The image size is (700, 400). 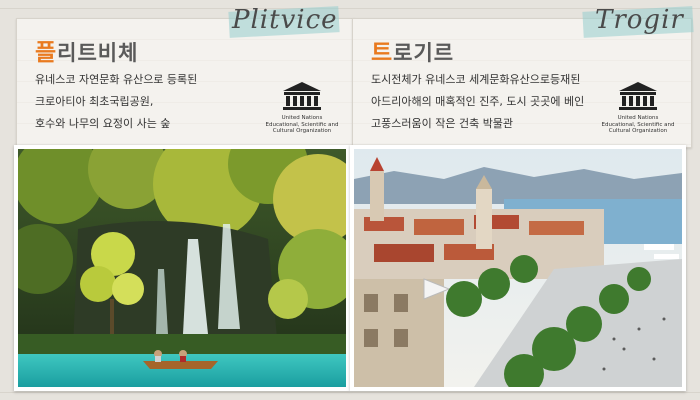 What do you see at coordinates (442, 123) in the screenshot?
I see `description-line: 고풍스러움이 작은 건축 박물관` at bounding box center [442, 123].